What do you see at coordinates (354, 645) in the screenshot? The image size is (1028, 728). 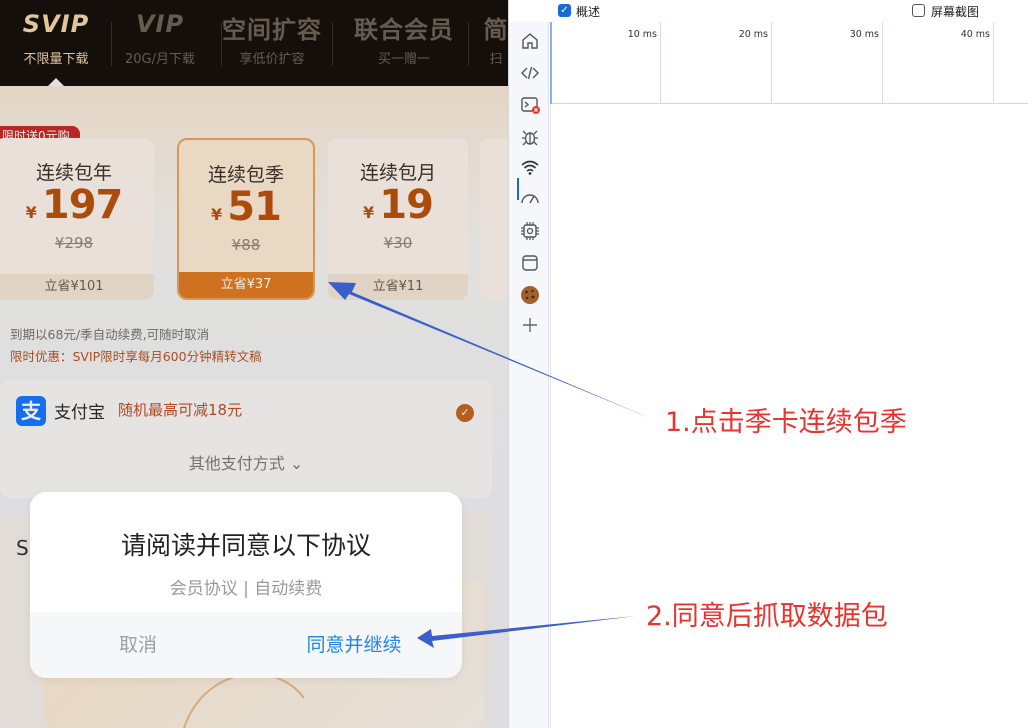 I see `agree-continue-button: 同意并继续` at bounding box center [354, 645].